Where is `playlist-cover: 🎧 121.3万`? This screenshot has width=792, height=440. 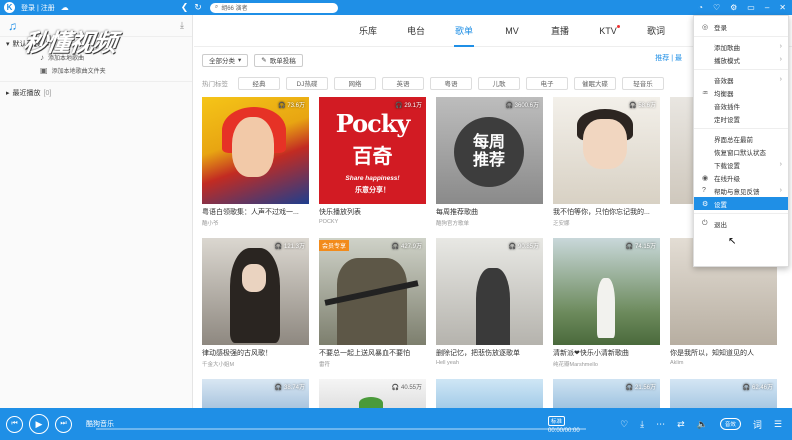
playlist-cover: 🎧 121.3万 is located at coordinates (255, 291).